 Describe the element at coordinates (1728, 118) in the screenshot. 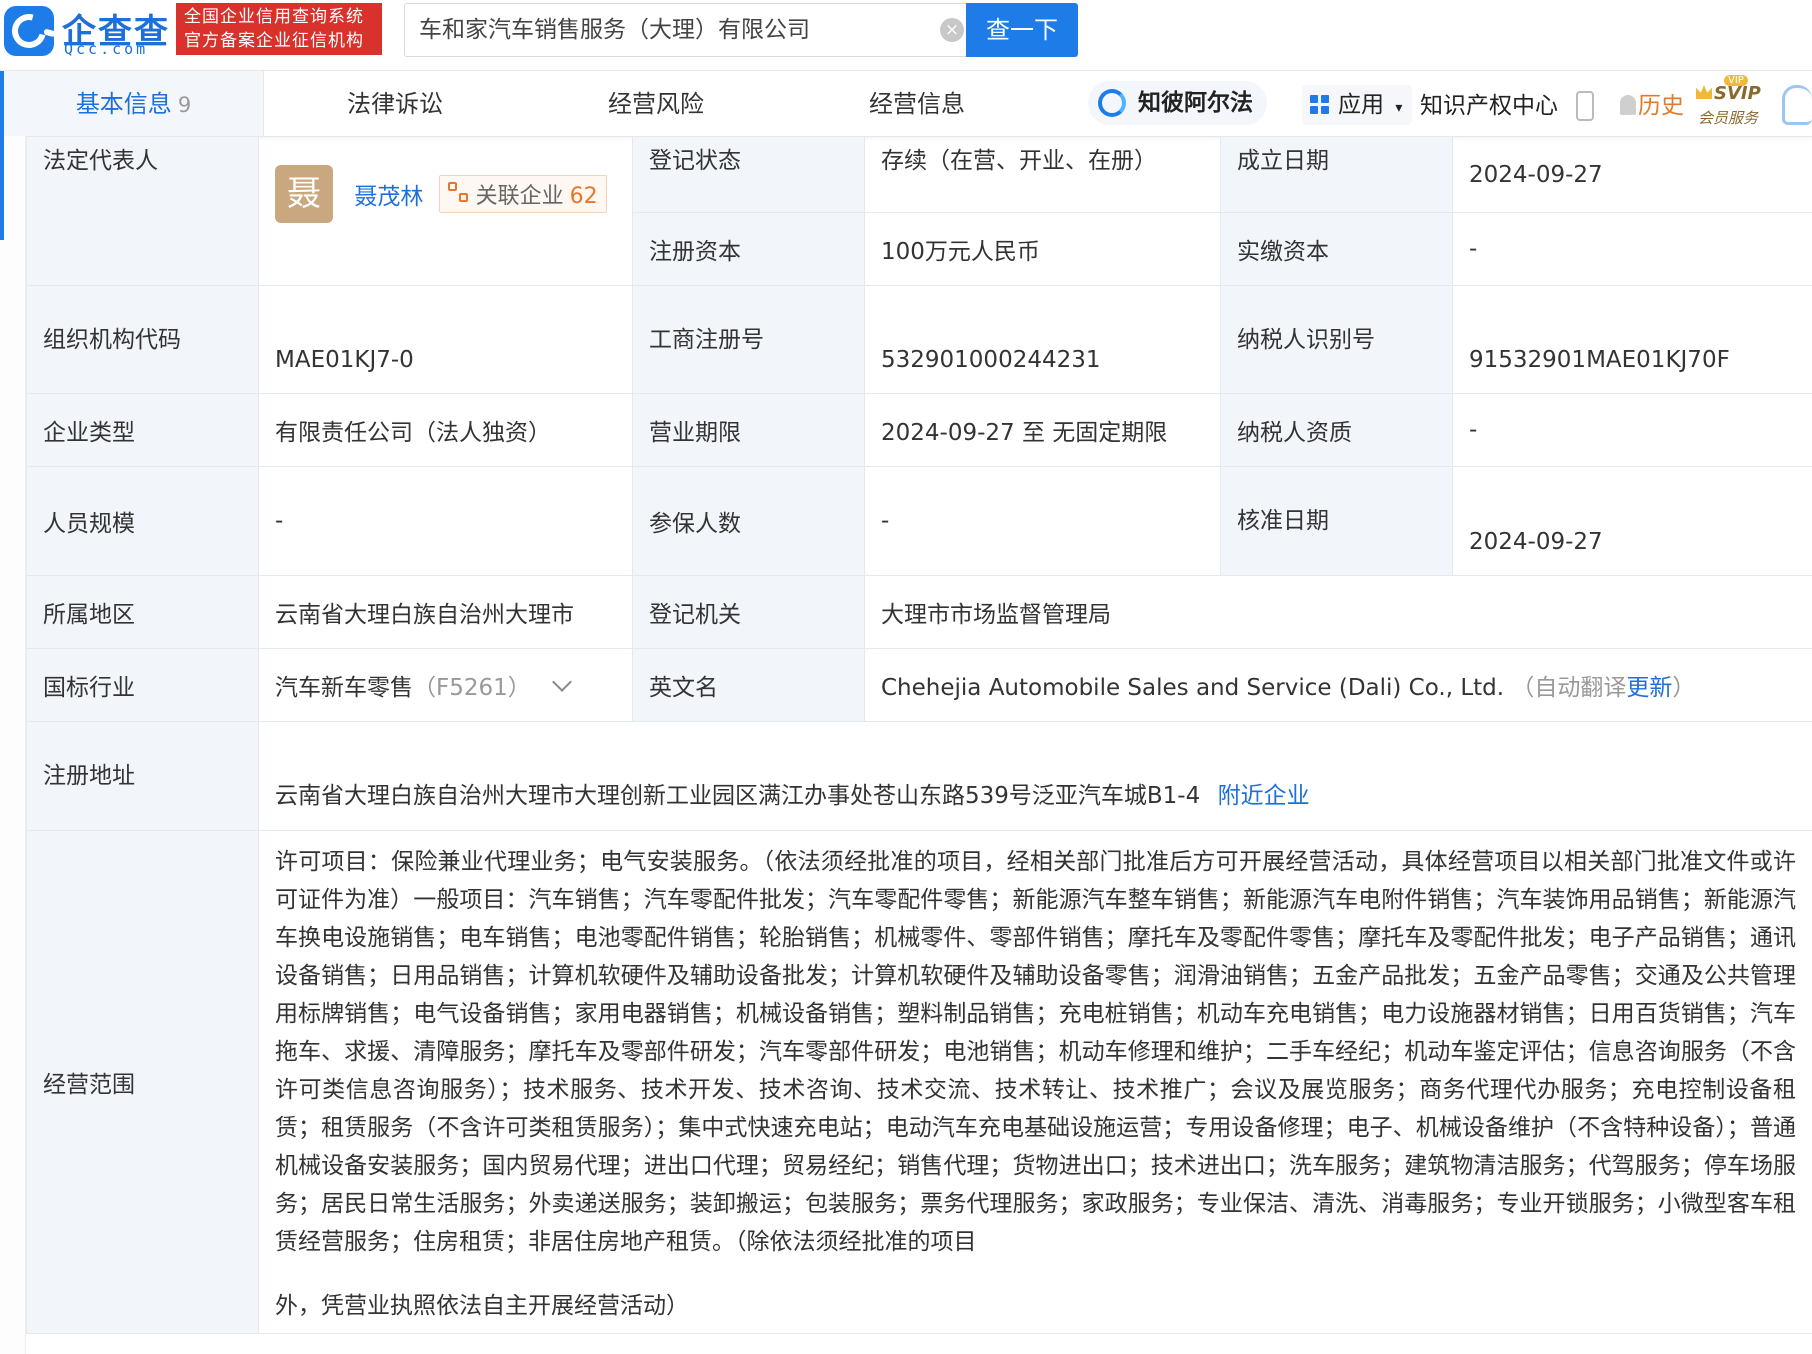

I see `svip-sub-label: 会员服务` at that location.